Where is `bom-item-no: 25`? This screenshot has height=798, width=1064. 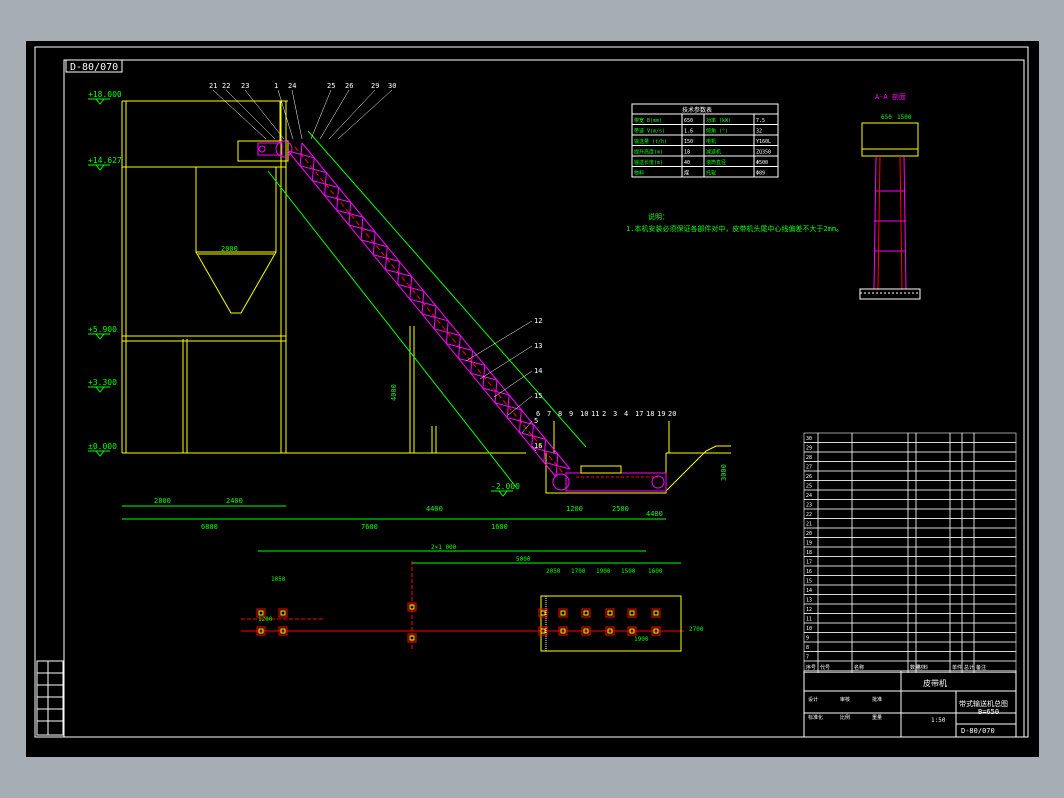
bom-item-no: 25 is located at coordinates (809, 487).